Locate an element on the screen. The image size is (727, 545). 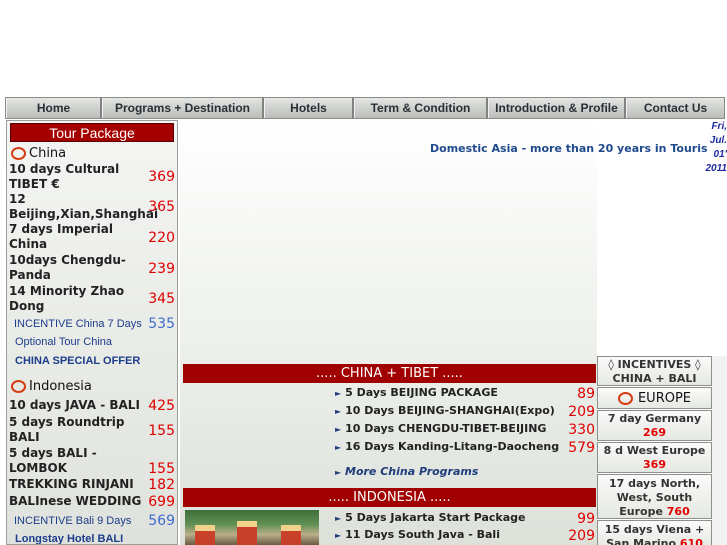
temple-photo is located at coordinates (252, 527).